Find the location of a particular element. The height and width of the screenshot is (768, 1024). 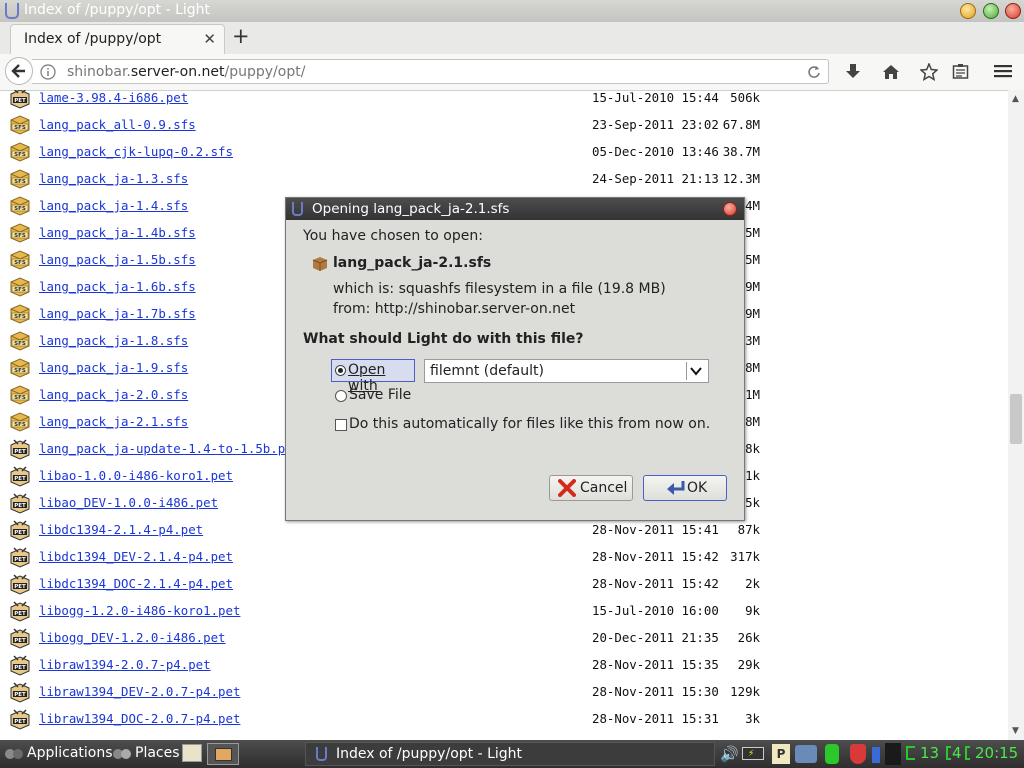

close-window-button is located at coordinates (1013, 11).